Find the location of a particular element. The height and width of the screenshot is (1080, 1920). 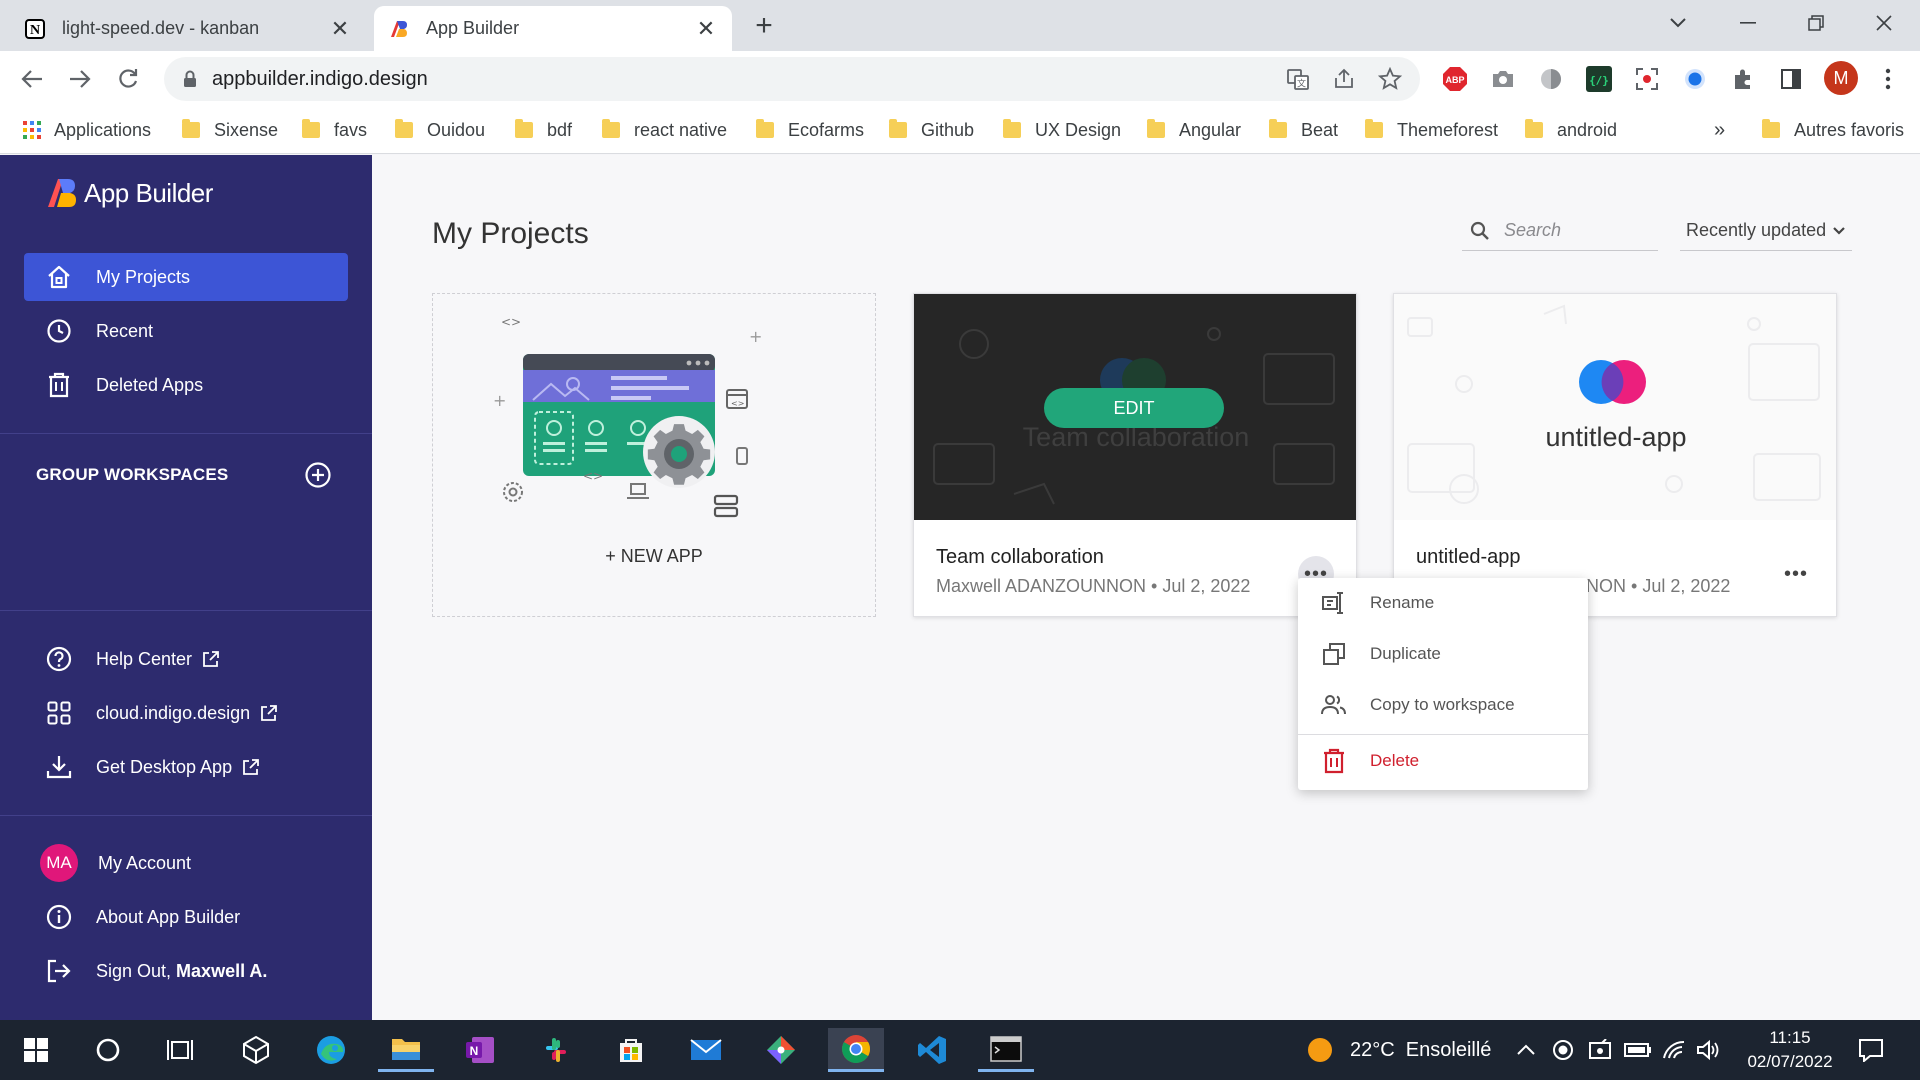

windows-taskbar: N 22°C Ensoleillé 11:15 02/07/2022 is located at coordinates (960, 1050).